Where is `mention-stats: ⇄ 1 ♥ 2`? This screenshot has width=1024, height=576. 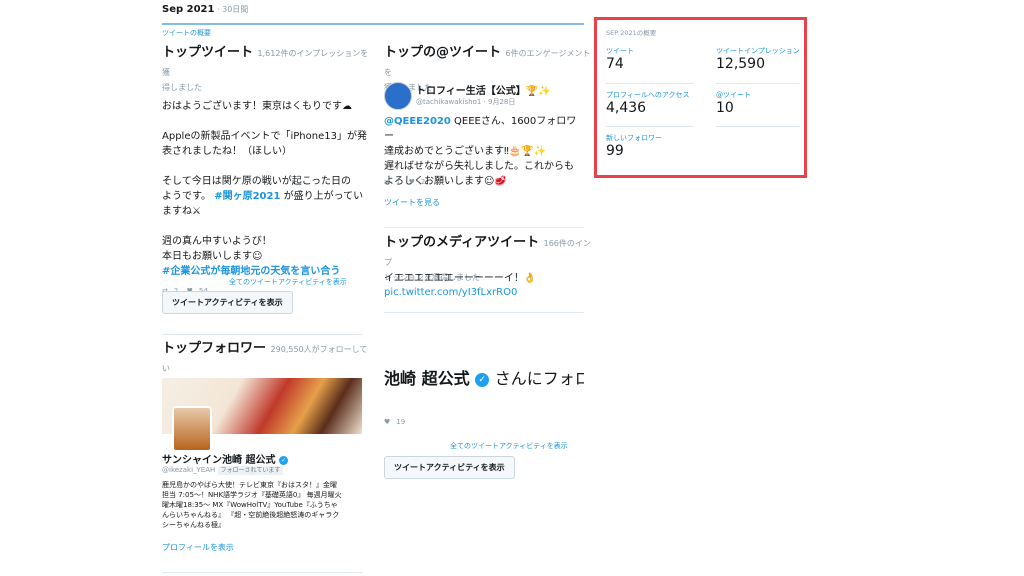 mention-stats: ⇄ 1 ♥ 2 is located at coordinates (407, 182).